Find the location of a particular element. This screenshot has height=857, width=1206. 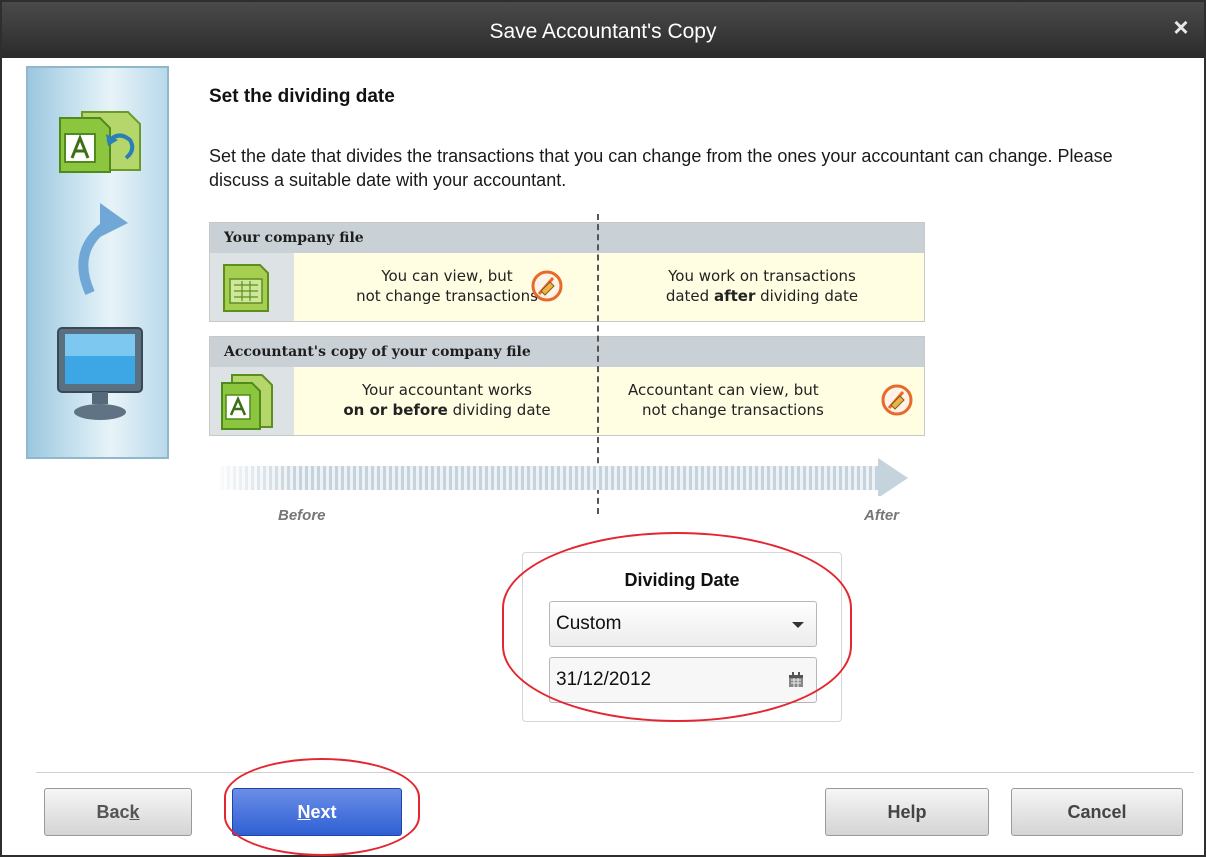

dividing-date-value: 31/12/2012 is located at coordinates (604, 679).